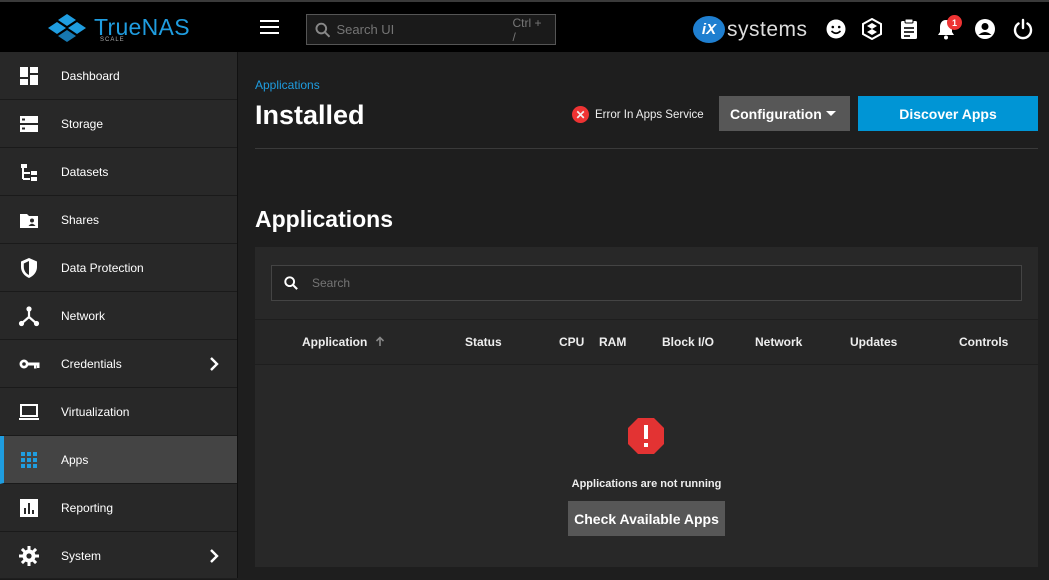 This screenshot has height=580, width=1049. Describe the element at coordinates (118, 220) in the screenshot. I see `sidebar-item-shares: Shares` at that location.